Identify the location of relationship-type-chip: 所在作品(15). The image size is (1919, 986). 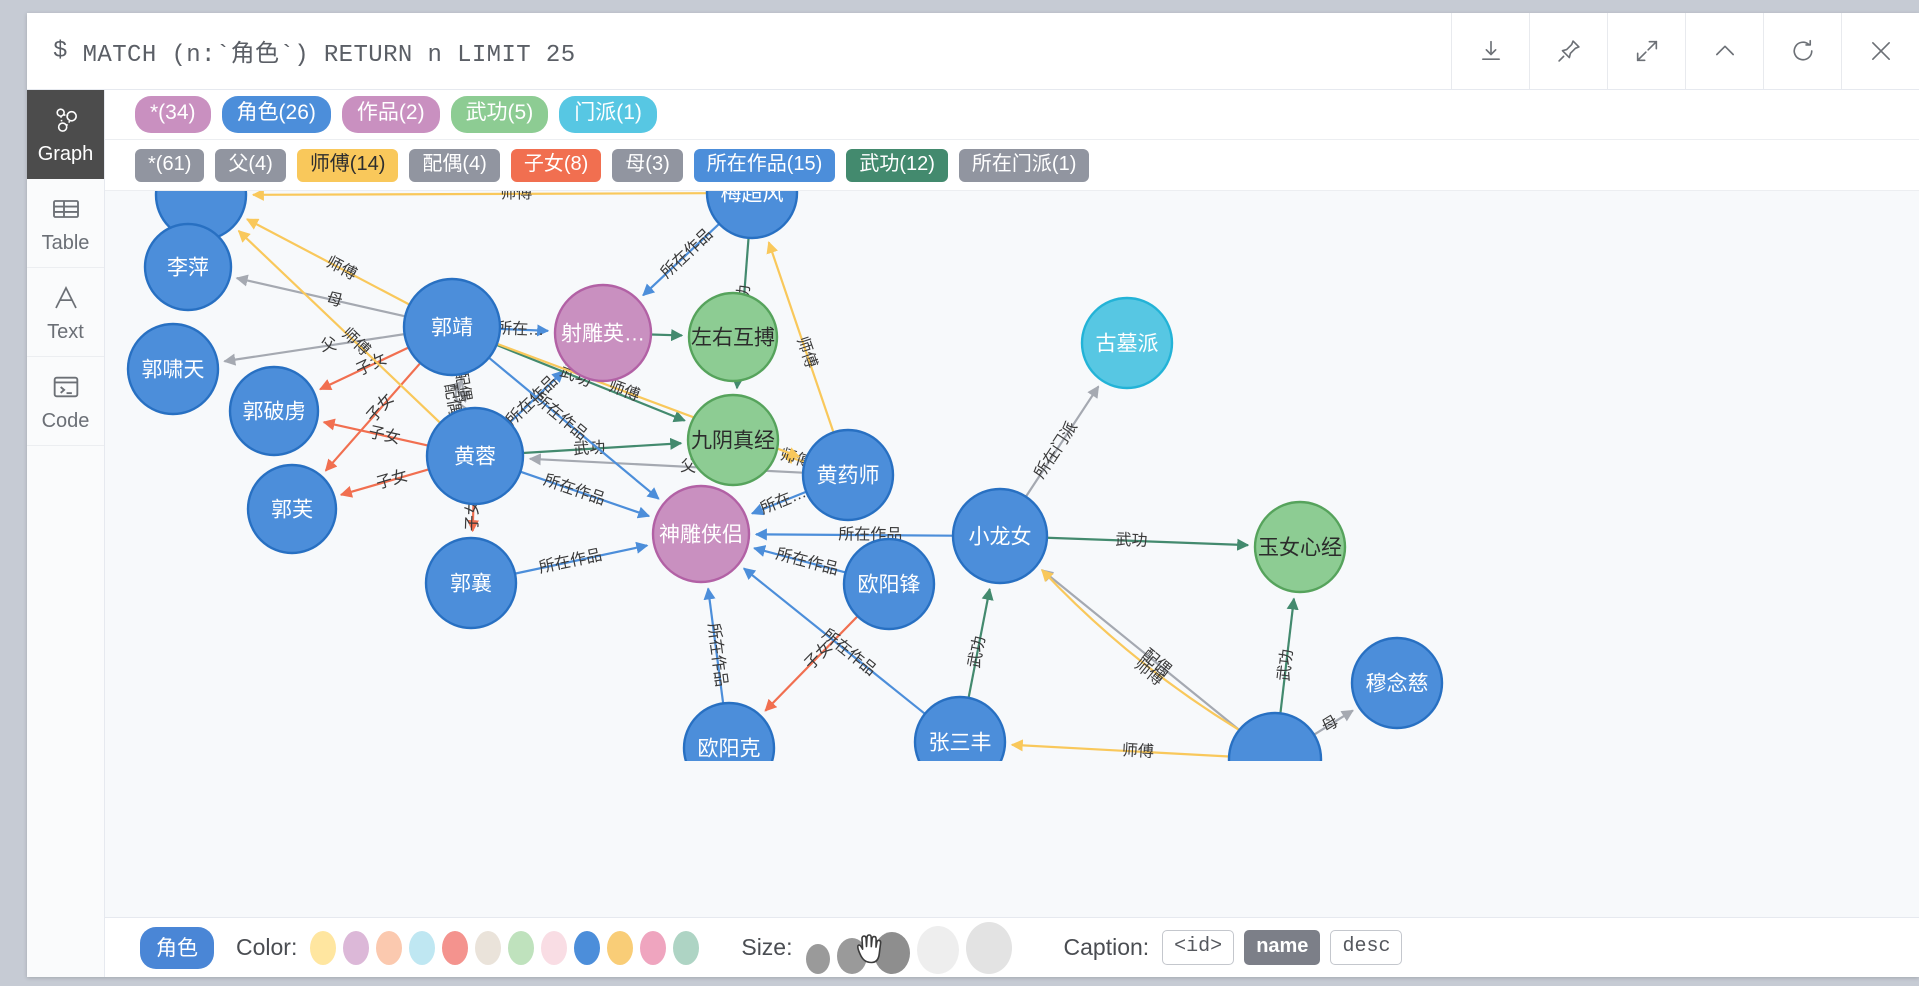
(764, 165).